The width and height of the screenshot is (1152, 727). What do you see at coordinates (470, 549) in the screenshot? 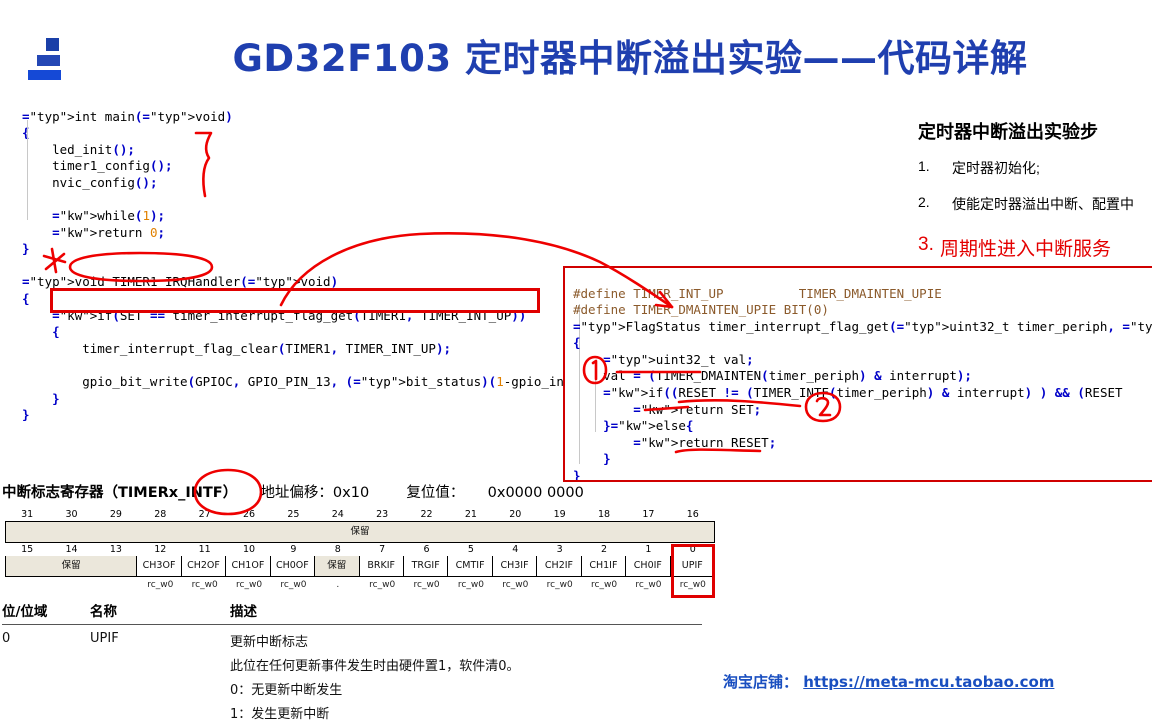
I see `bit-number: 5` at bounding box center [470, 549].